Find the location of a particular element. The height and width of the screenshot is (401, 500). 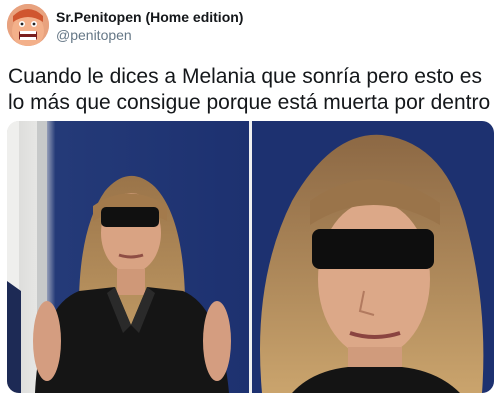

author-avatar is located at coordinates (28, 25).